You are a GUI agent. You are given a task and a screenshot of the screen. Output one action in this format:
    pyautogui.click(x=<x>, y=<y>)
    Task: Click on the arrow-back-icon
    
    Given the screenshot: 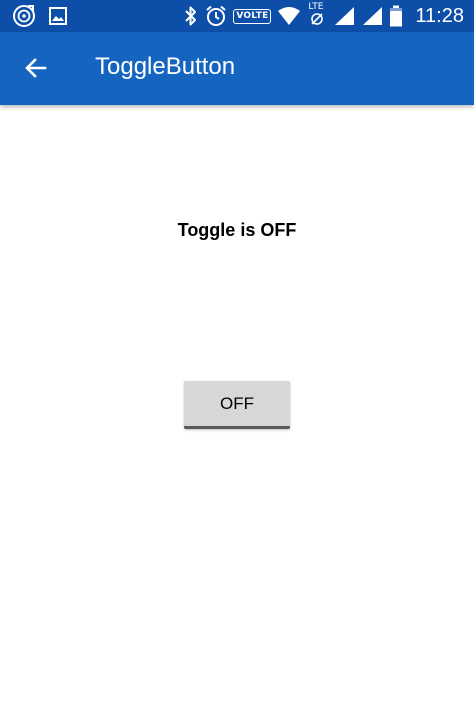 What is the action you would take?
    pyautogui.click(x=36, y=68)
    